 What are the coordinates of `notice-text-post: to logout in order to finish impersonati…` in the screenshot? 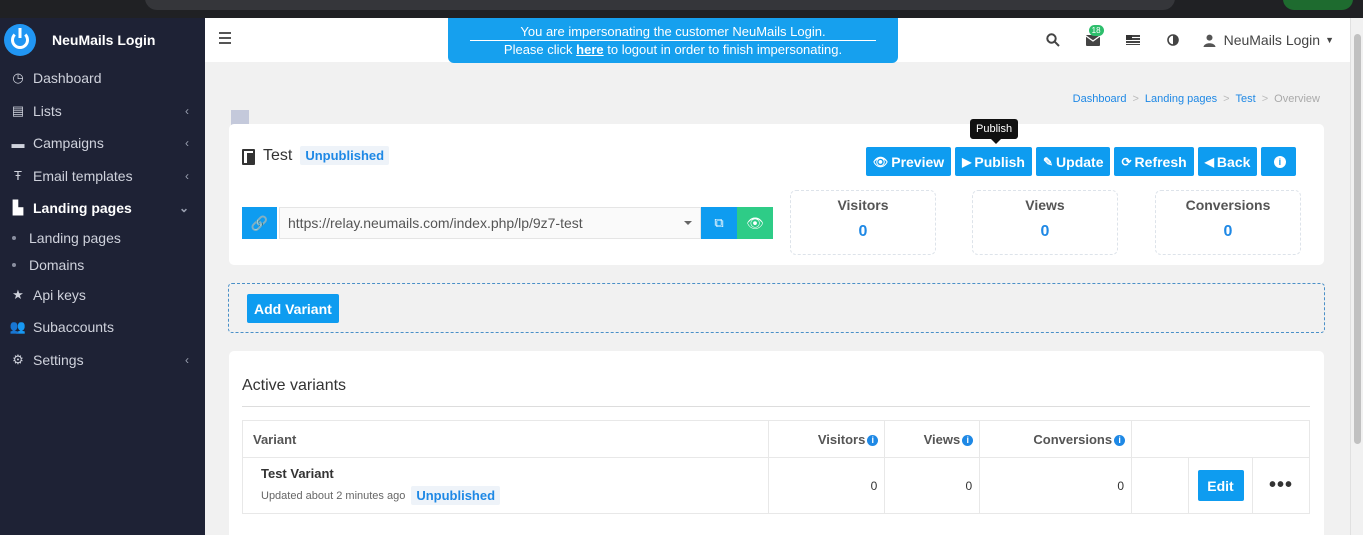 It's located at (723, 49).